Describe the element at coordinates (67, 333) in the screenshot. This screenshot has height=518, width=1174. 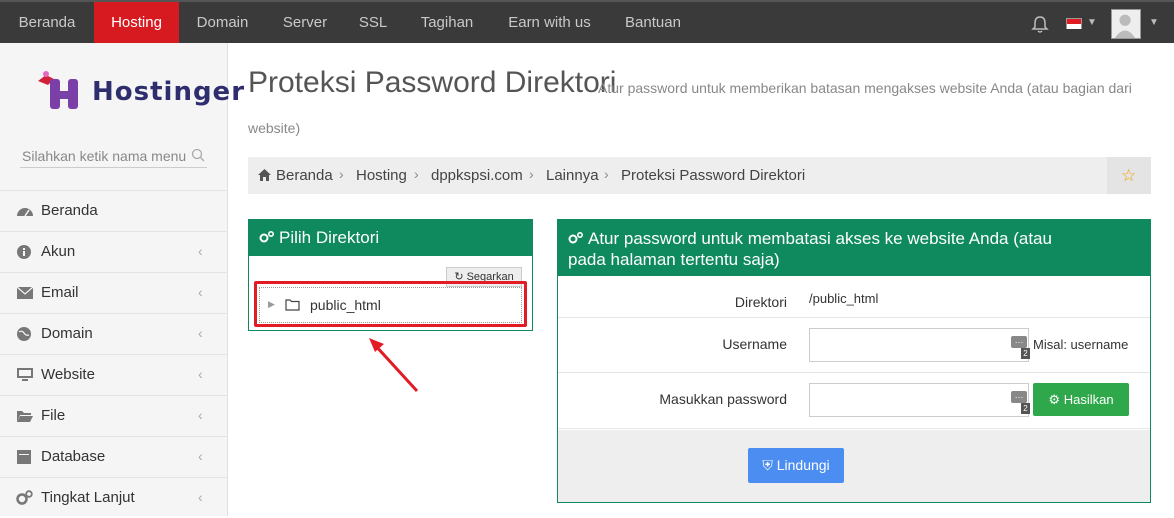
I see `sidebar-item-label: Domain` at that location.